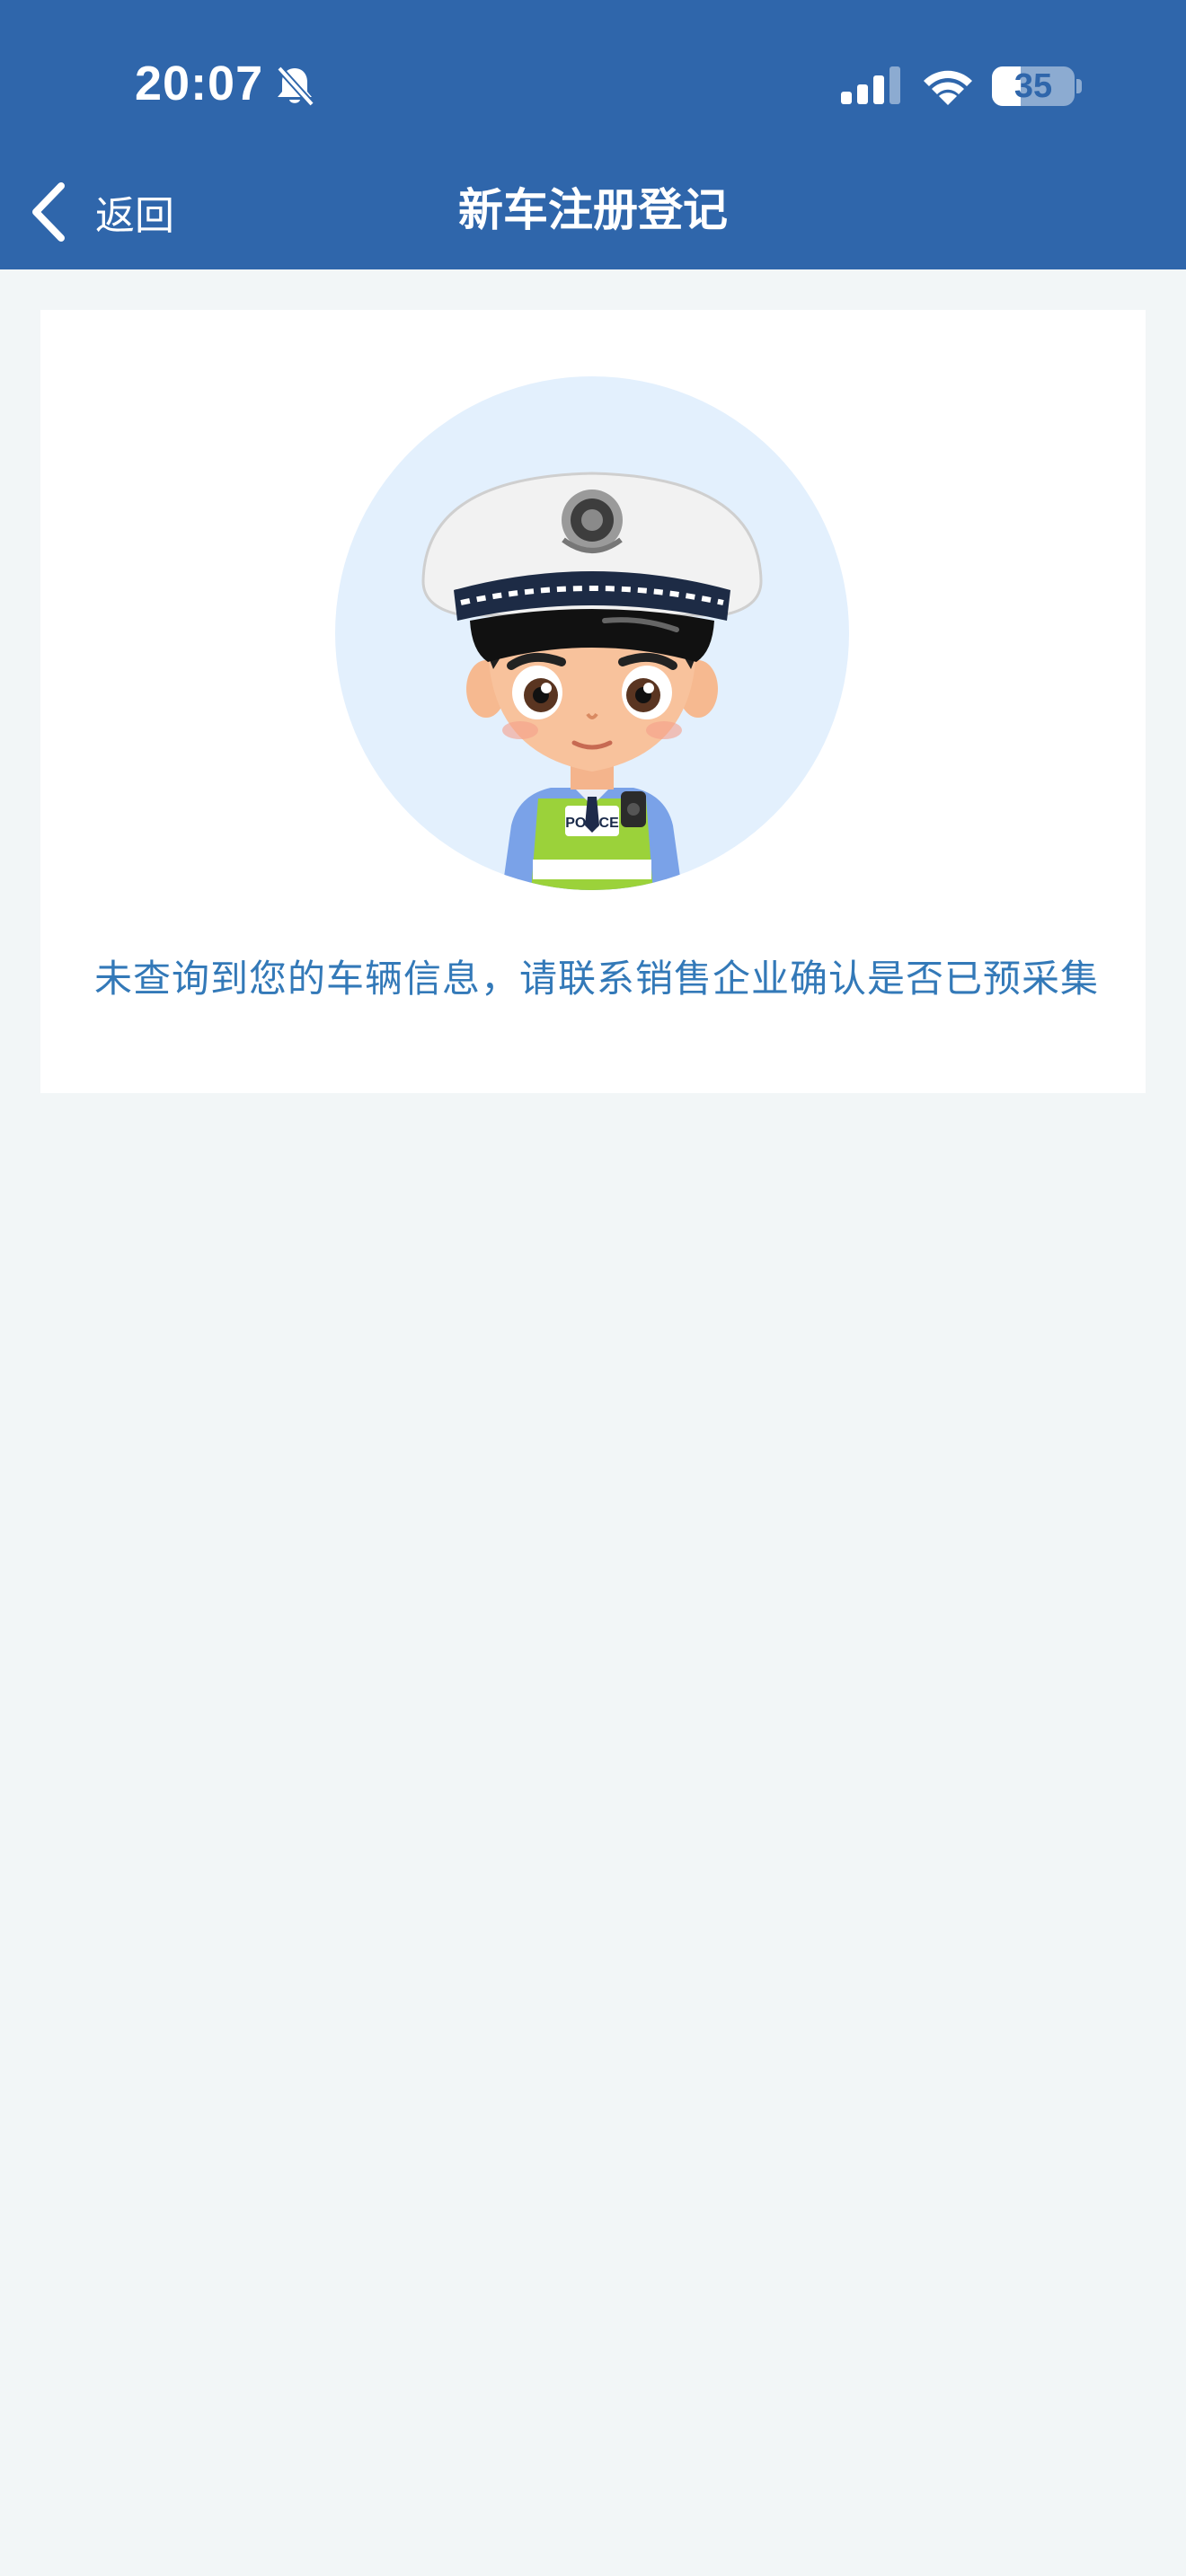  Describe the element at coordinates (199, 83) in the screenshot. I see `status-time: 20:07` at that location.